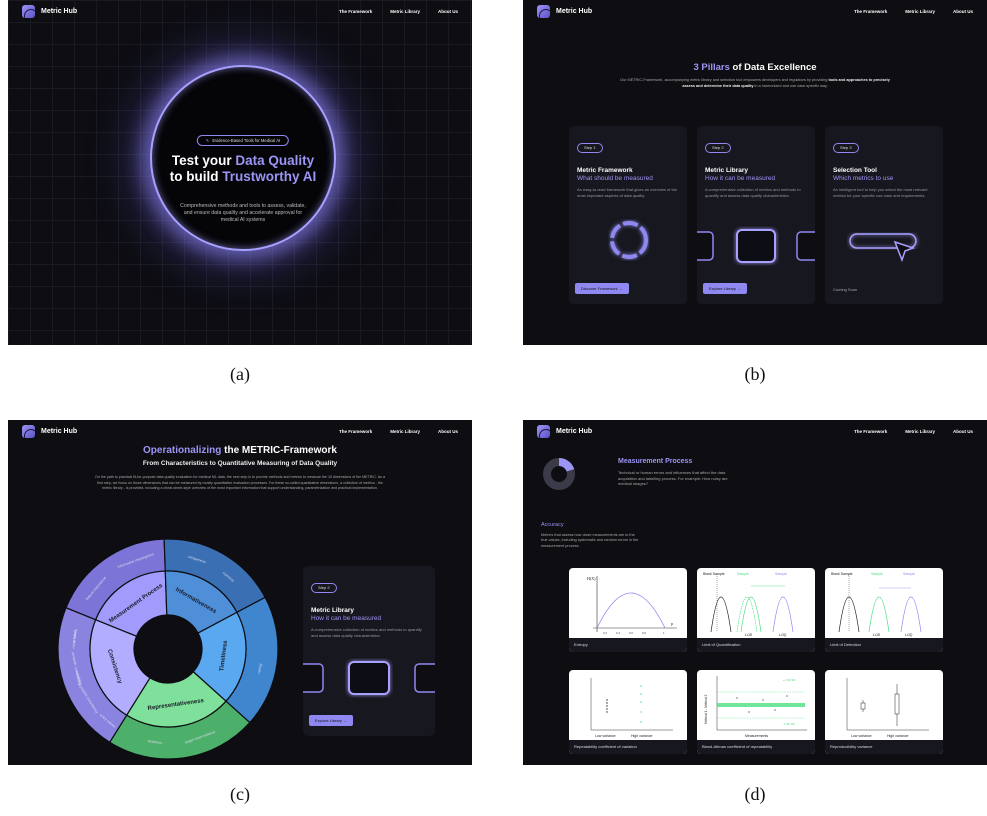  Describe the element at coordinates (203, 160) in the screenshot. I see `hero-title-part: Test your` at that location.